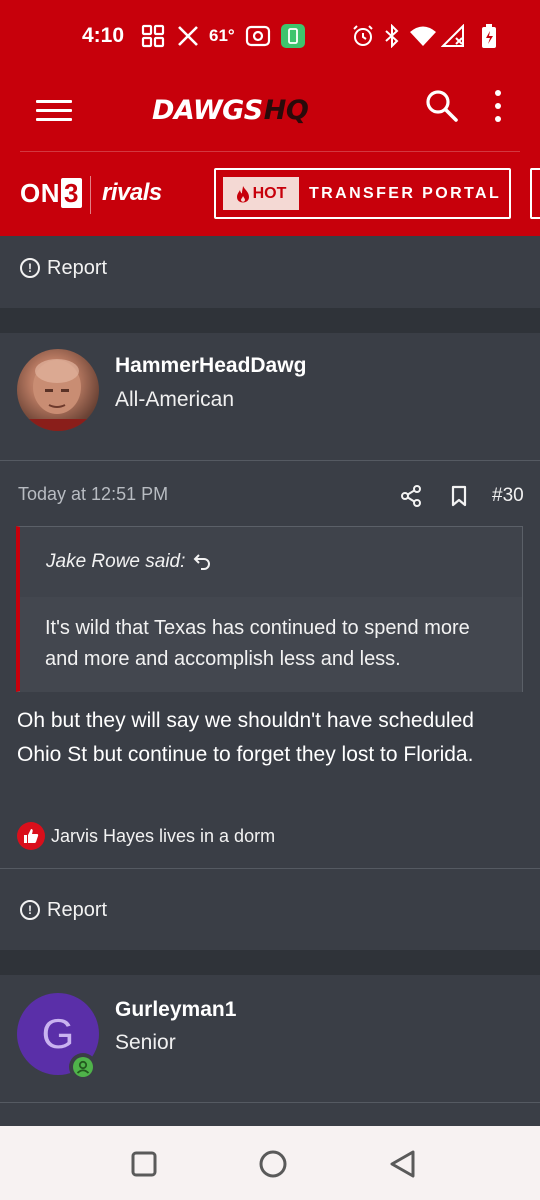 The height and width of the screenshot is (1200, 540). Describe the element at coordinates (144, 1166) in the screenshot. I see `recents-icon` at that location.